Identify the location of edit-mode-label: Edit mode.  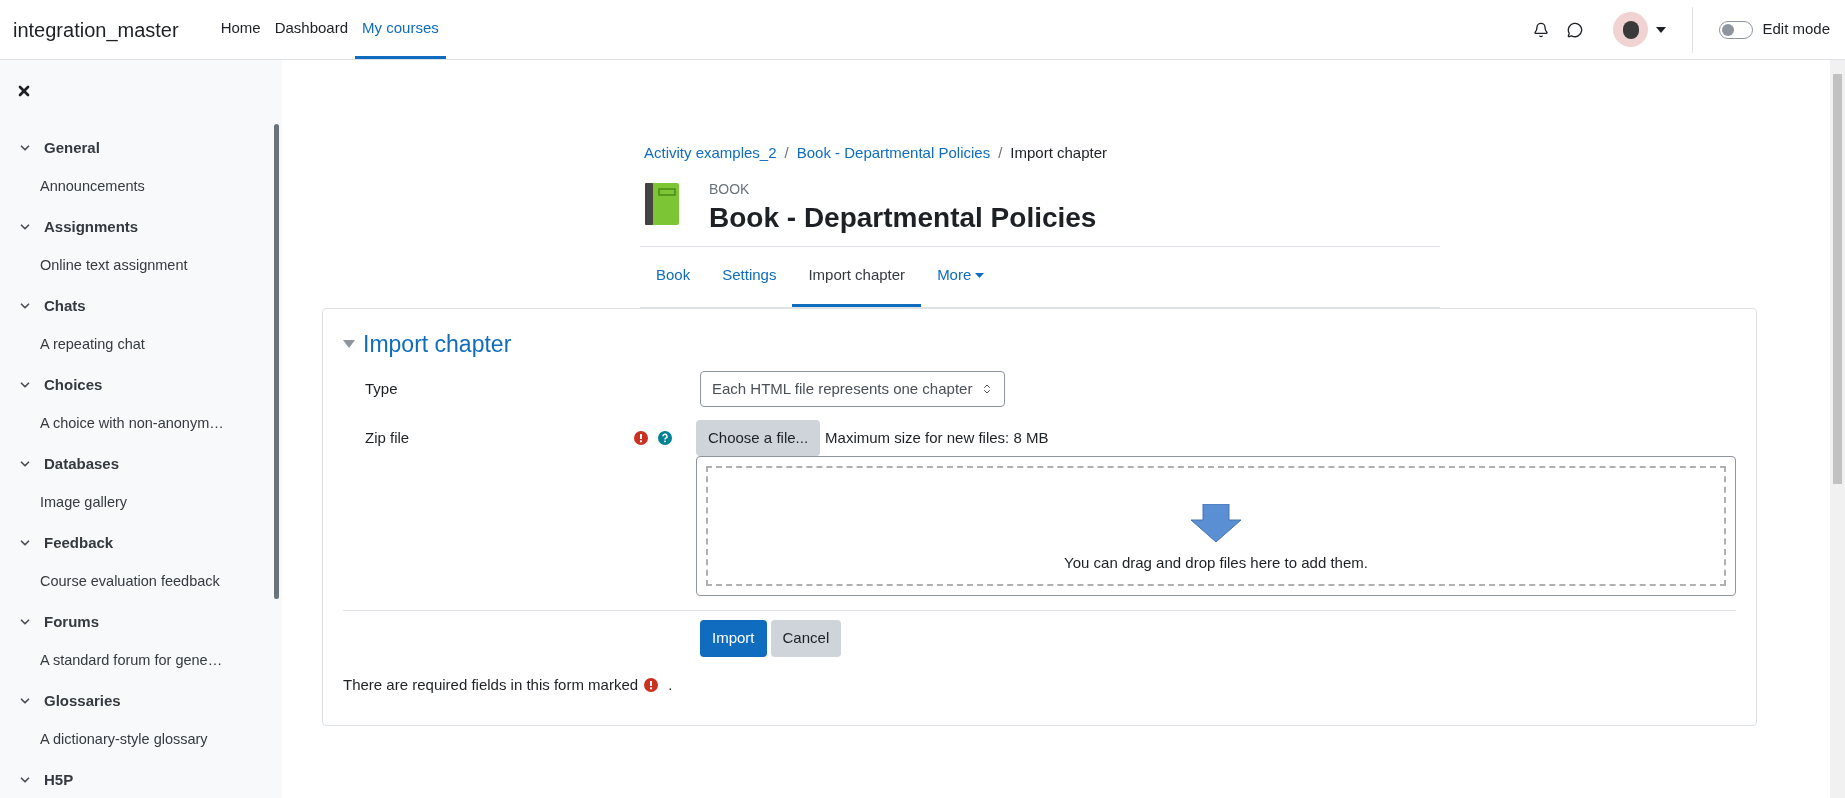
(1796, 29).